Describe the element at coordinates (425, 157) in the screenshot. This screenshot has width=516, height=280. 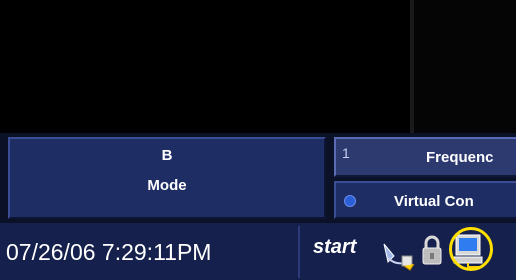
I see `frequency-button: 1 Frequenc` at that location.